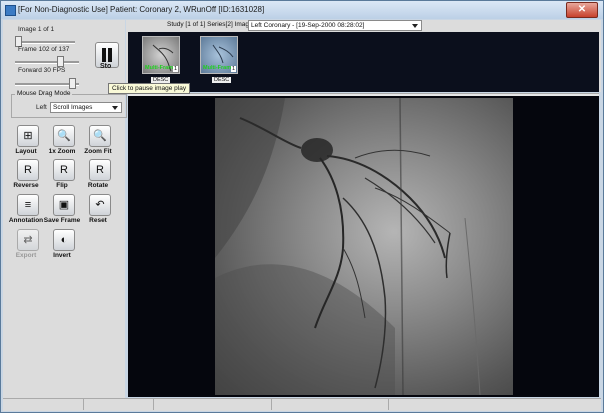 This screenshot has width=604, height=413. What do you see at coordinates (64, 136) in the screenshot?
I see `zoom-icon: 🔍` at bounding box center [64, 136].